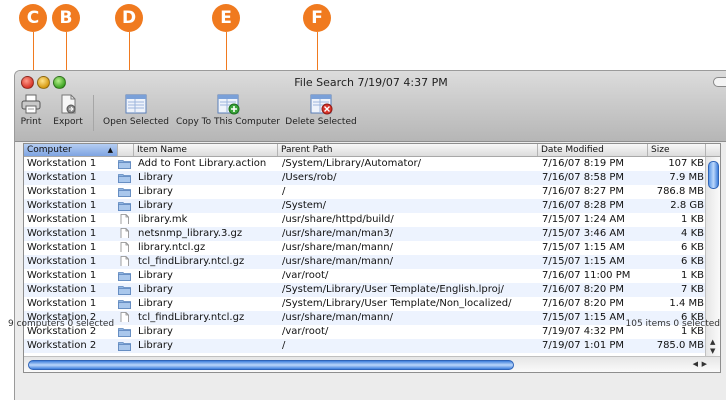  What do you see at coordinates (321, 110) in the screenshot?
I see `delete-selected-button: Delete Selected` at bounding box center [321, 110].